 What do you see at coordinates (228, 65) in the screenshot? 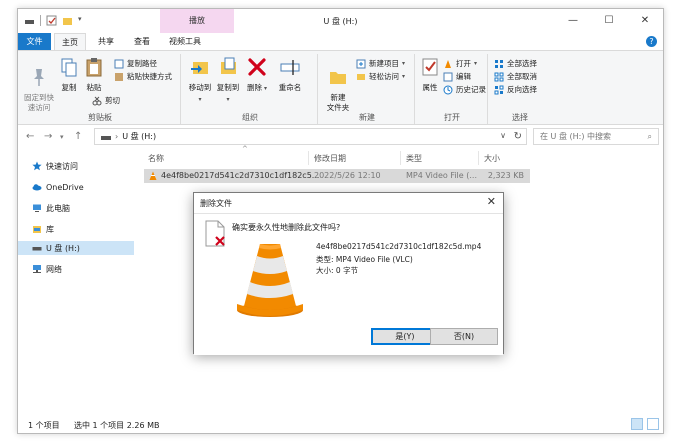
I see `copy-to-icon` at bounding box center [228, 65].